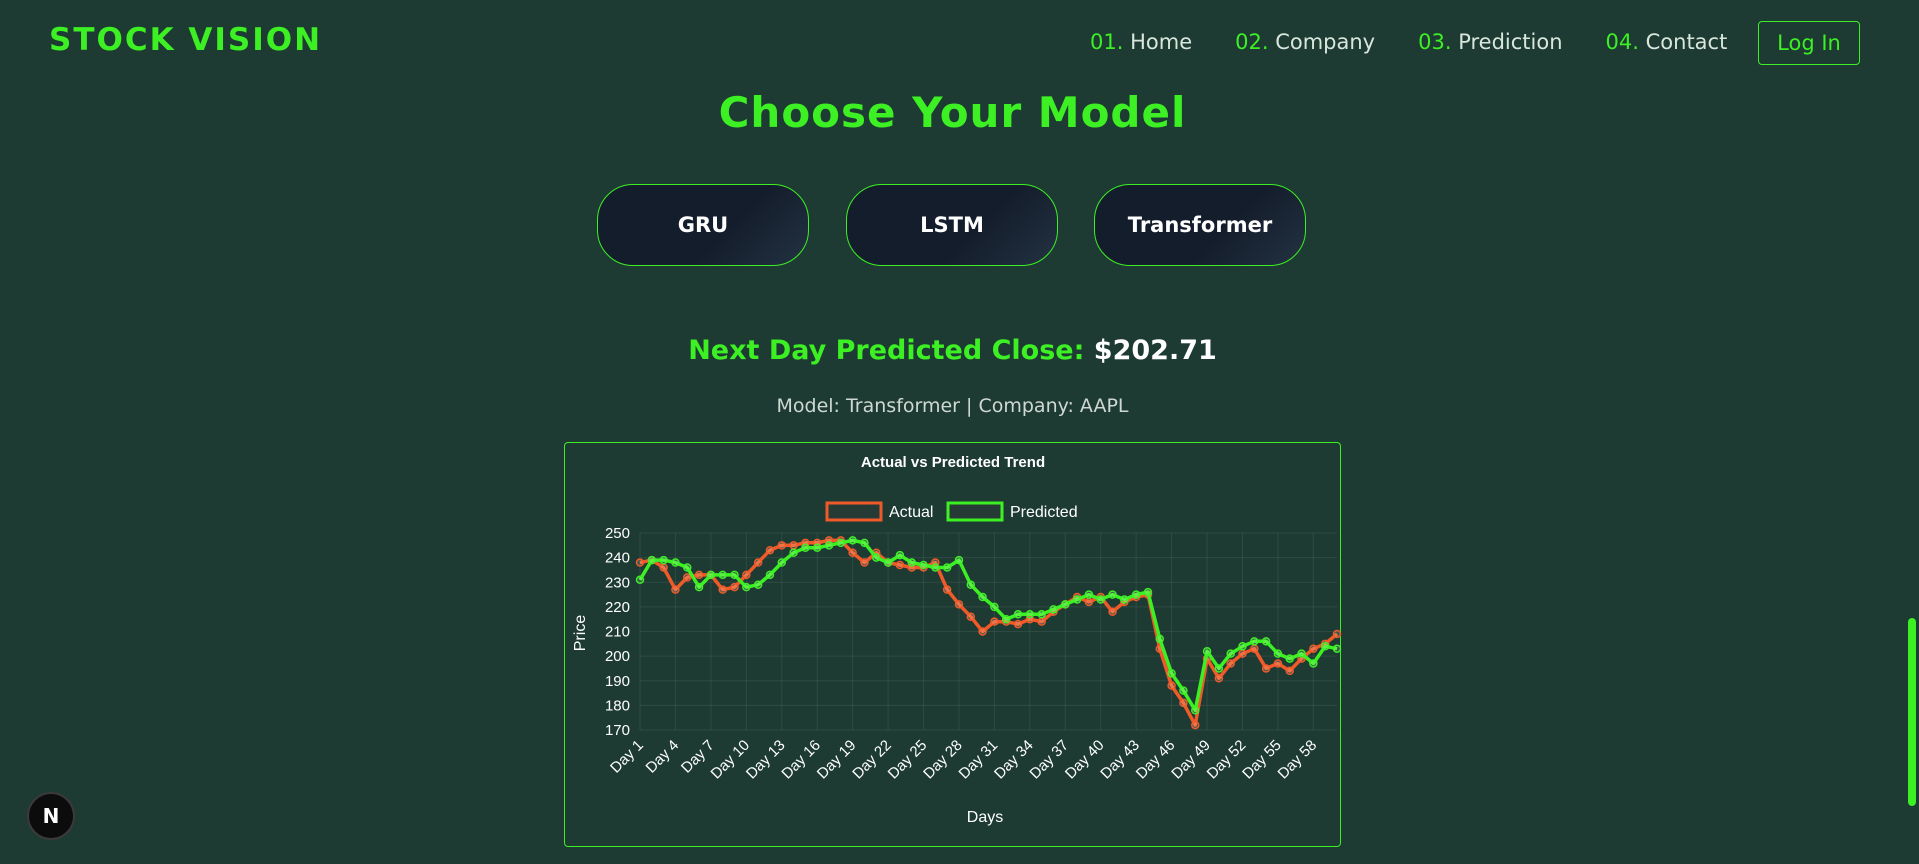  What do you see at coordinates (908, 760) in the screenshot?
I see `x-tick-label: Day 25` at bounding box center [908, 760].